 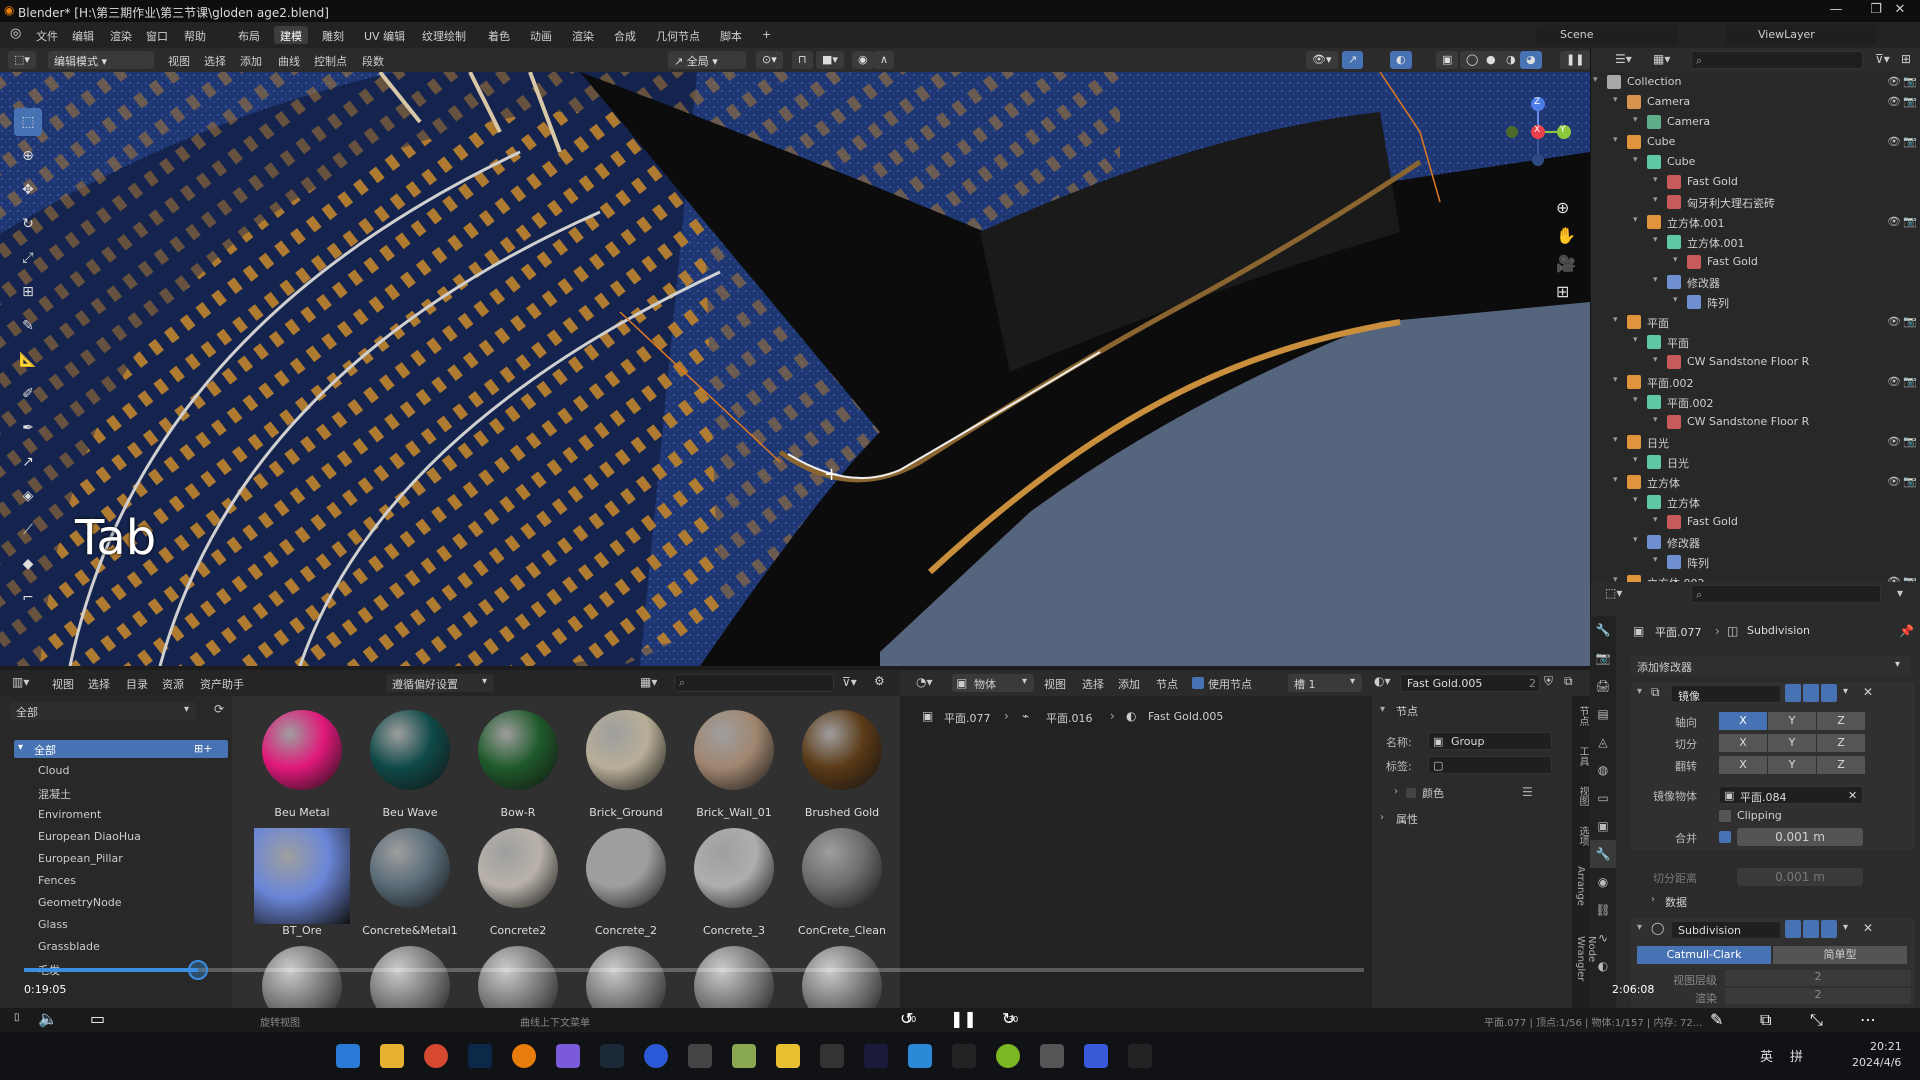 I want to click on levels-viewport-field: 2, so click(x=1818, y=978).